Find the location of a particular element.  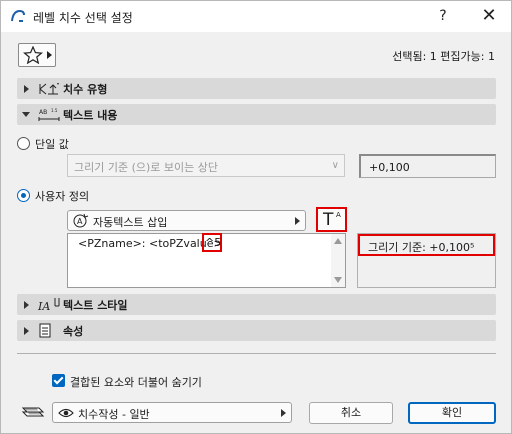

chevron-down-icon is located at coordinates (26, 114).